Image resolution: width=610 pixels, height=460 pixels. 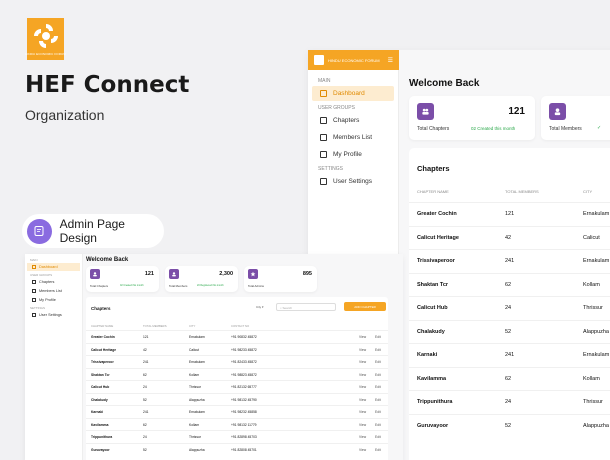 What do you see at coordinates (472, 118) in the screenshot?
I see `big-card-chapters: 121 Total Chapters 02 Created this month` at bounding box center [472, 118].